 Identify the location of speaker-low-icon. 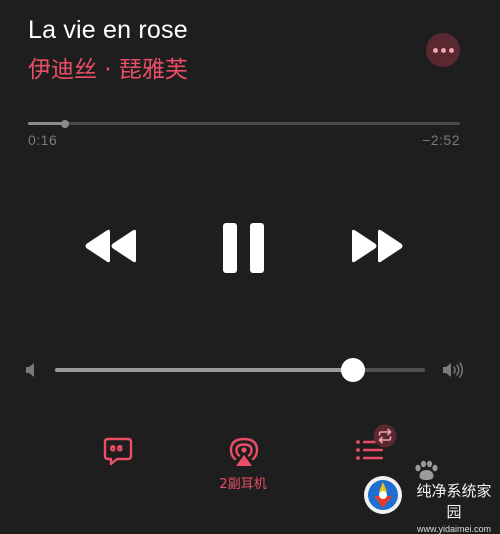
(30, 370).